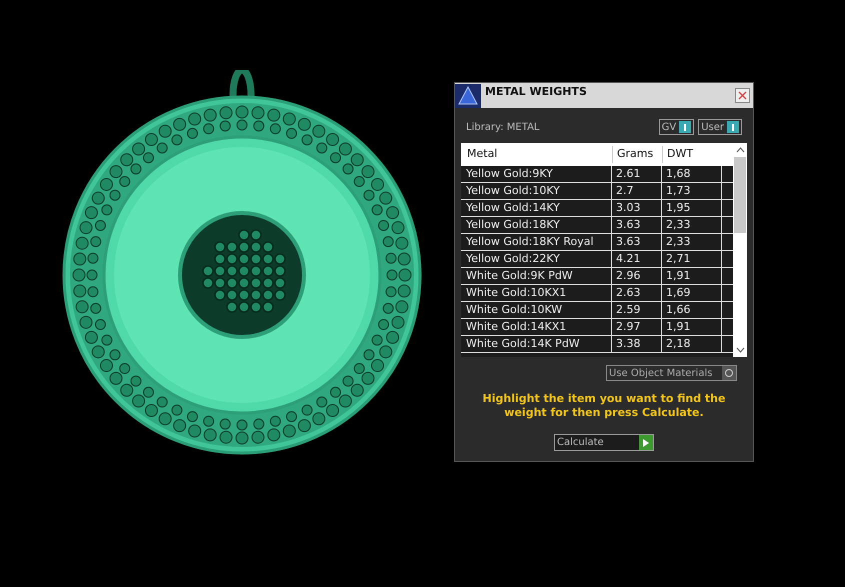 The height and width of the screenshot is (587, 845). I want to click on radio-icon, so click(729, 373).